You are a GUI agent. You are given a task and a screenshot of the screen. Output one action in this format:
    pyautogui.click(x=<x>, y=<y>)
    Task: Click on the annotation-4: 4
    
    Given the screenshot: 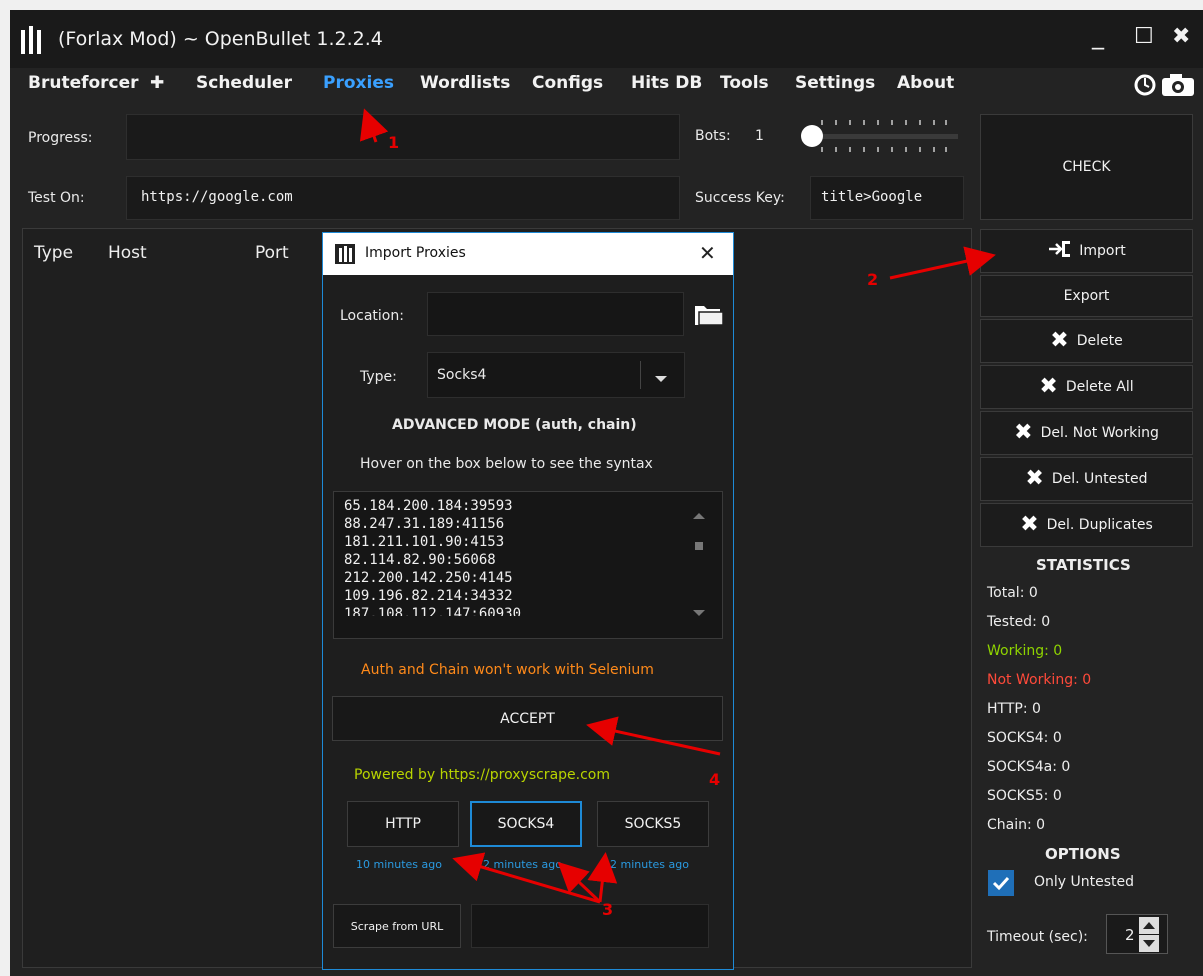 What is the action you would take?
    pyautogui.click(x=715, y=779)
    